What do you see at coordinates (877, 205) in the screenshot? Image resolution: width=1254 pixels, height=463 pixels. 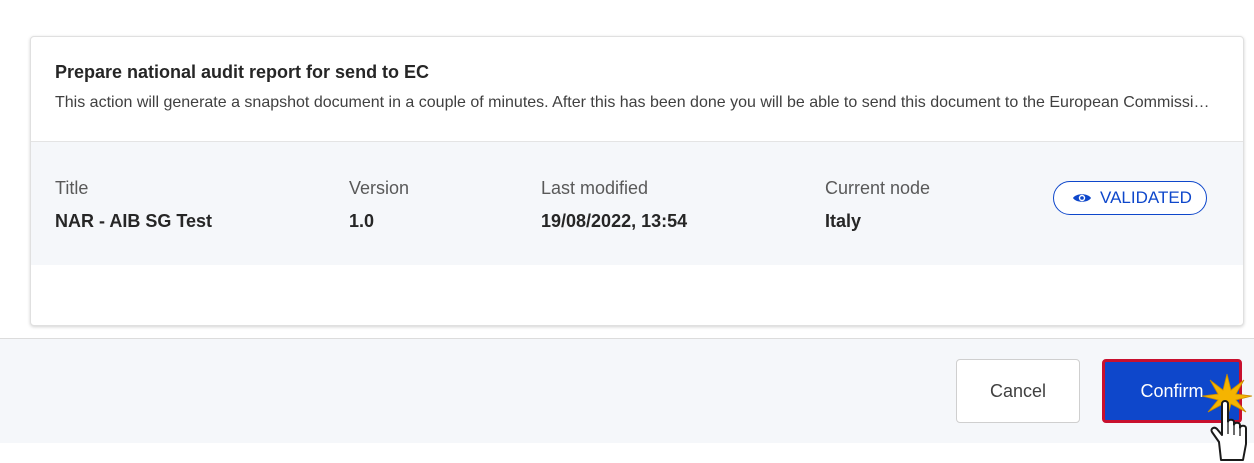 I see `info-current-node: Current node Italy` at bounding box center [877, 205].